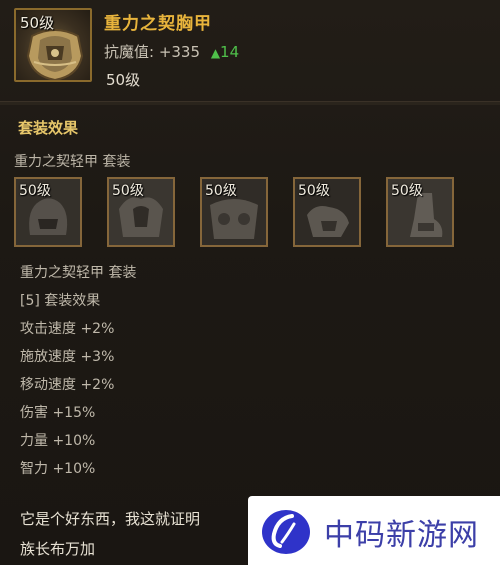 The image size is (500, 565). Describe the element at coordinates (123, 80) in the screenshot. I see `item-level-text: 50级` at that location.